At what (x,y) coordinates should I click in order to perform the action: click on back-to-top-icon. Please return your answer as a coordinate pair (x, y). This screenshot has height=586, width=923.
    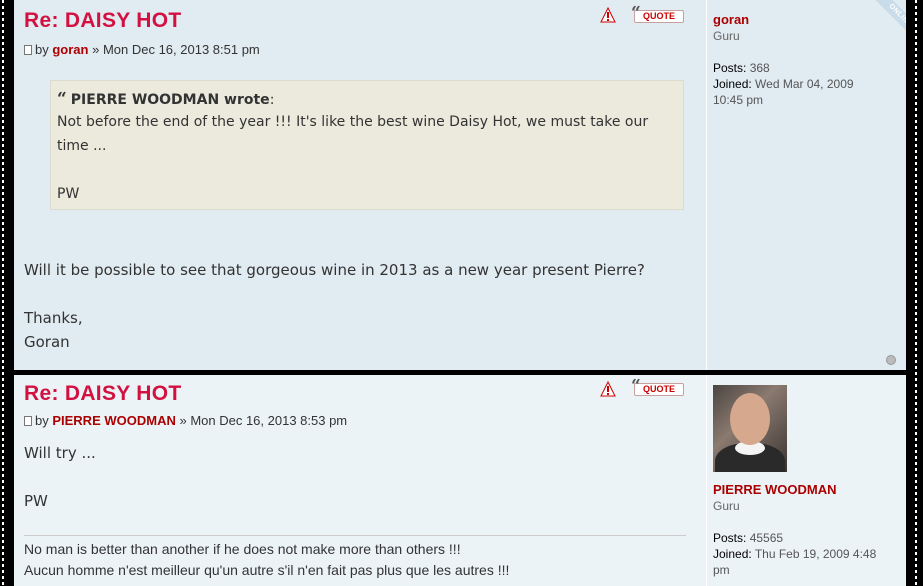
    Looking at the image, I should click on (891, 360).